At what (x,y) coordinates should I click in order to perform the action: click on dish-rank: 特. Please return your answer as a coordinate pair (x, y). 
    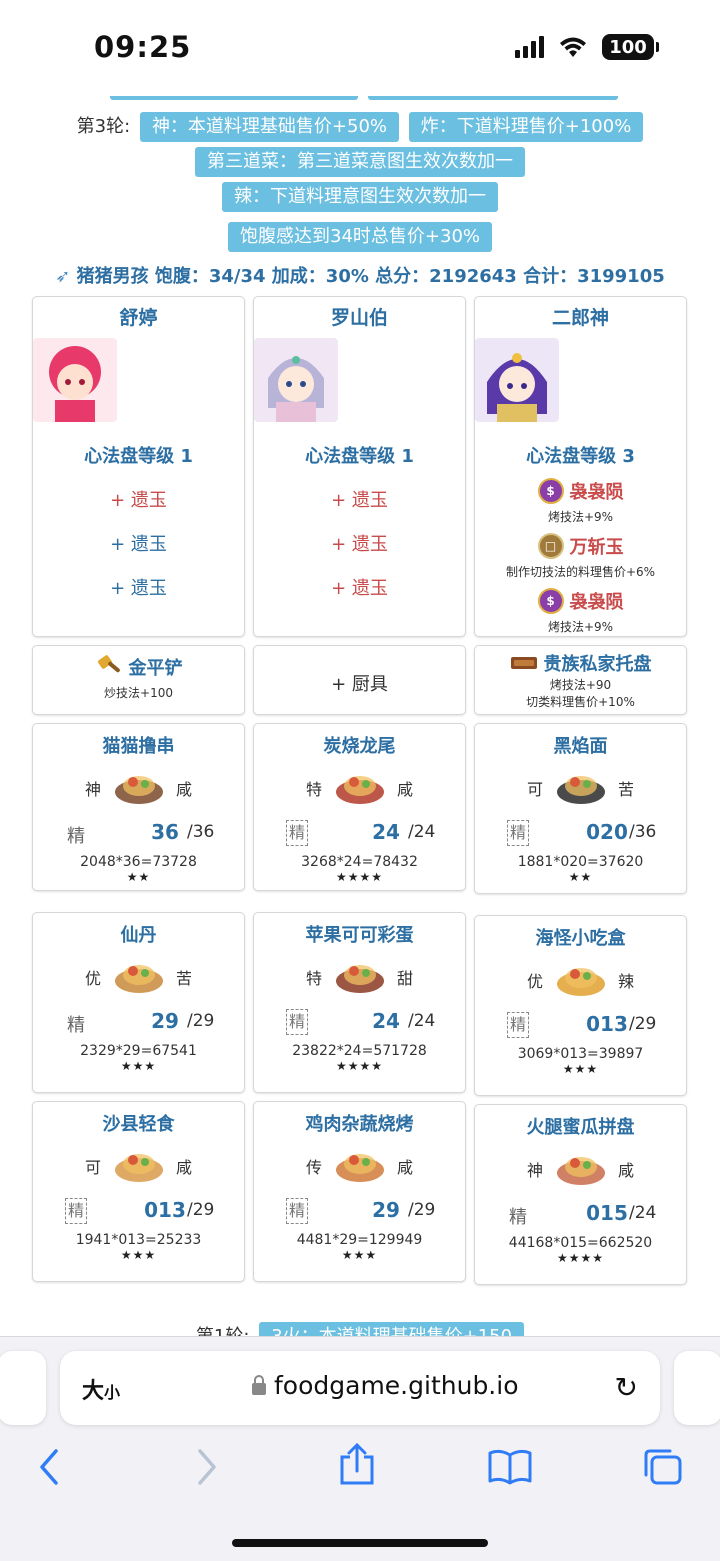
    Looking at the image, I should click on (314, 789).